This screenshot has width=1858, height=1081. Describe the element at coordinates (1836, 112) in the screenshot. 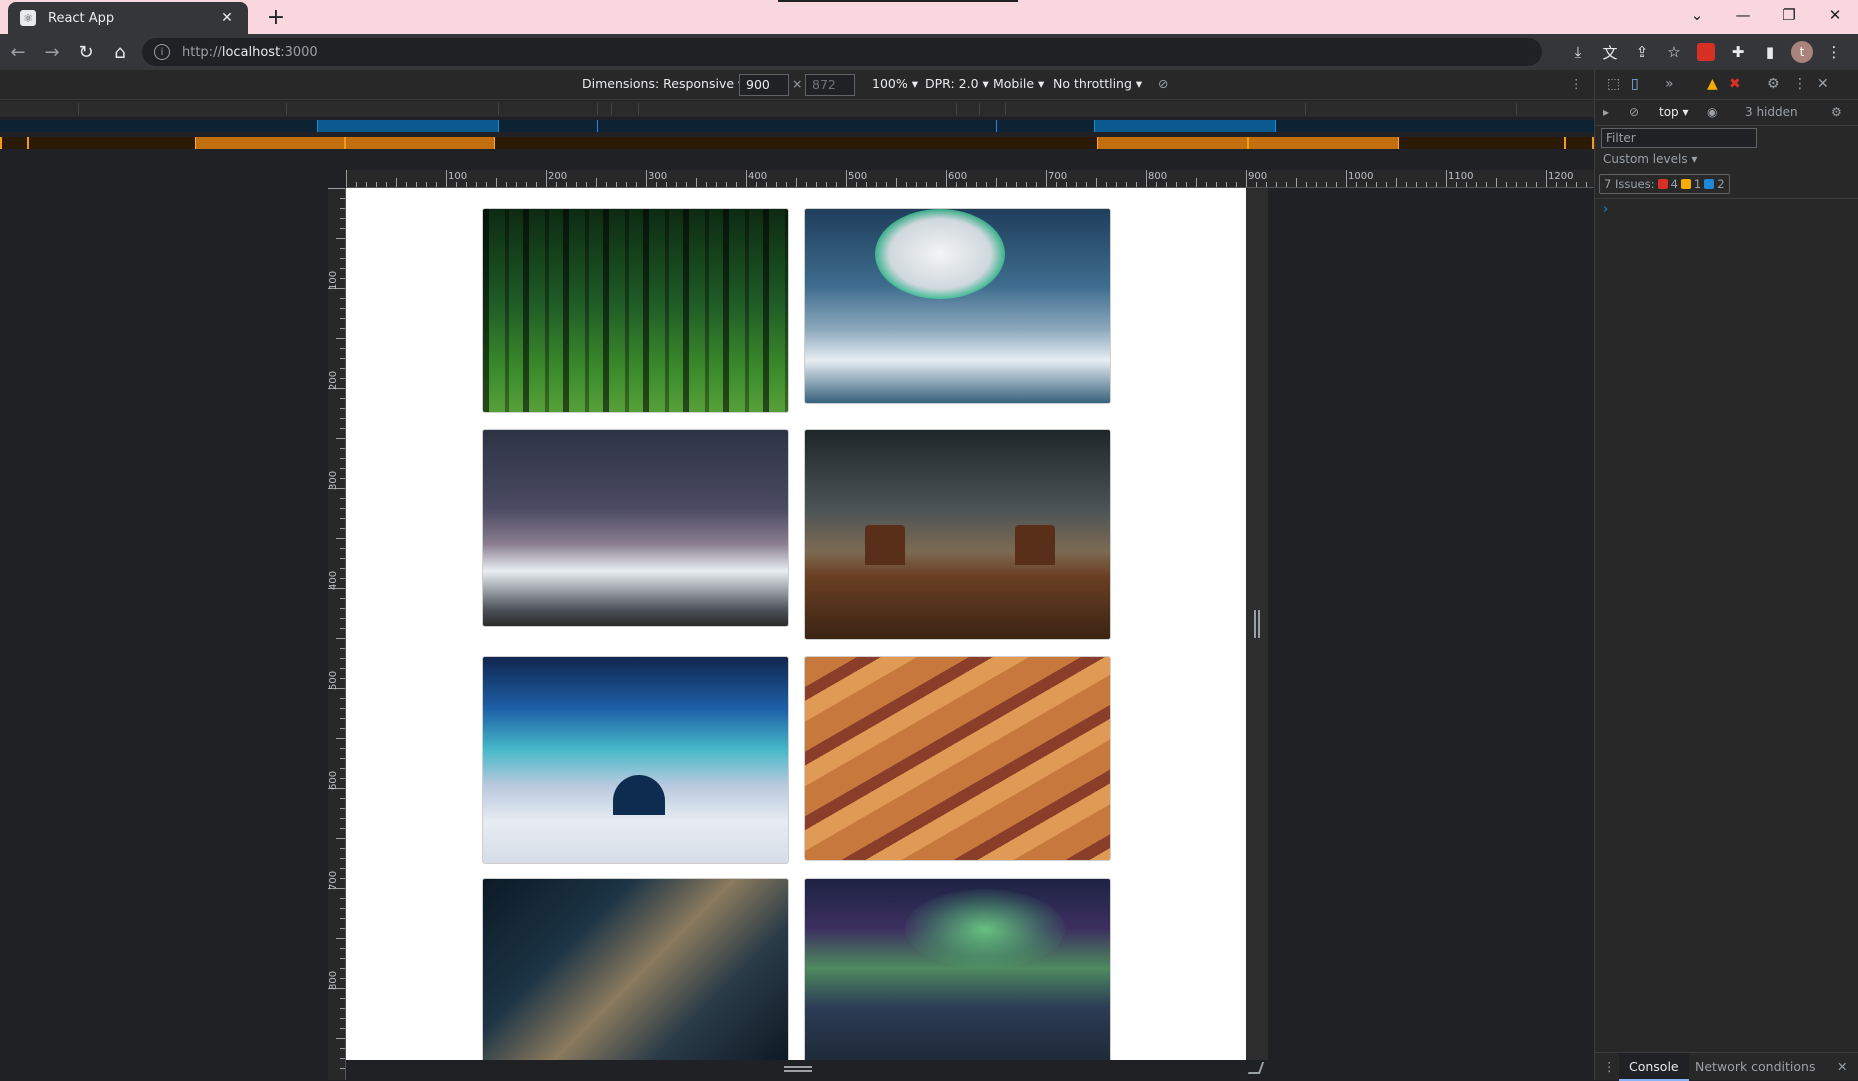

I see `console-settings-gear-icon: ⚙` at that location.